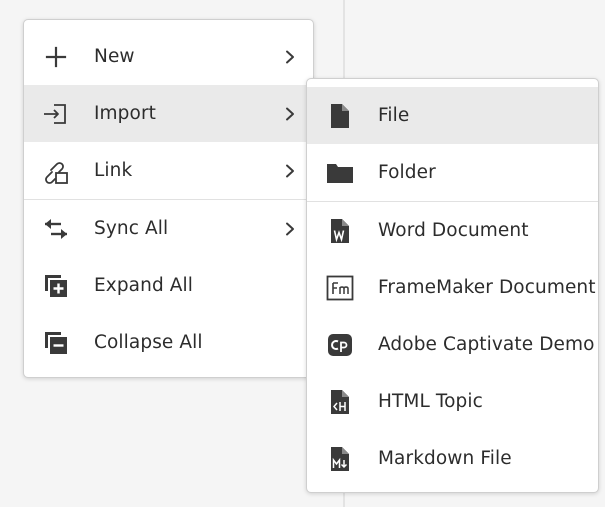  What do you see at coordinates (168, 170) in the screenshot?
I see `menu-item-link: Link` at bounding box center [168, 170].